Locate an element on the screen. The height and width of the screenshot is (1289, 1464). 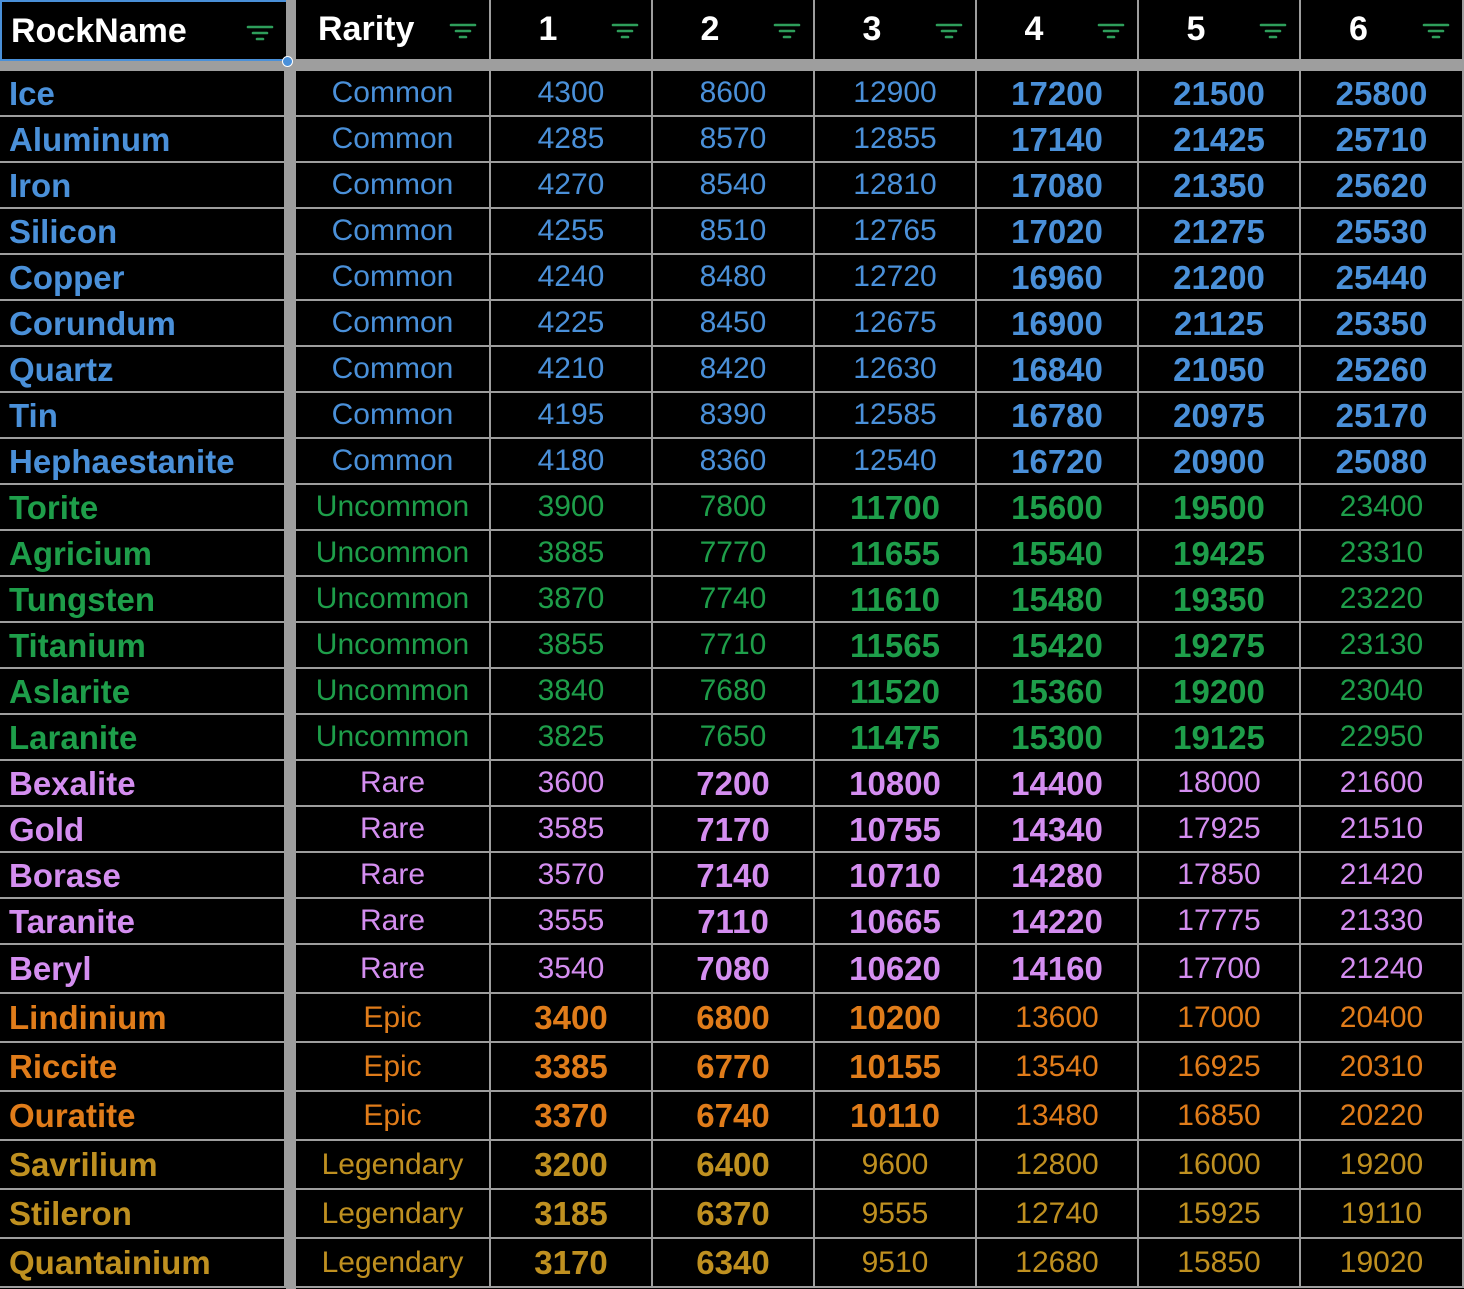
value-cell-6: 25080 is located at coordinates (1382, 462).